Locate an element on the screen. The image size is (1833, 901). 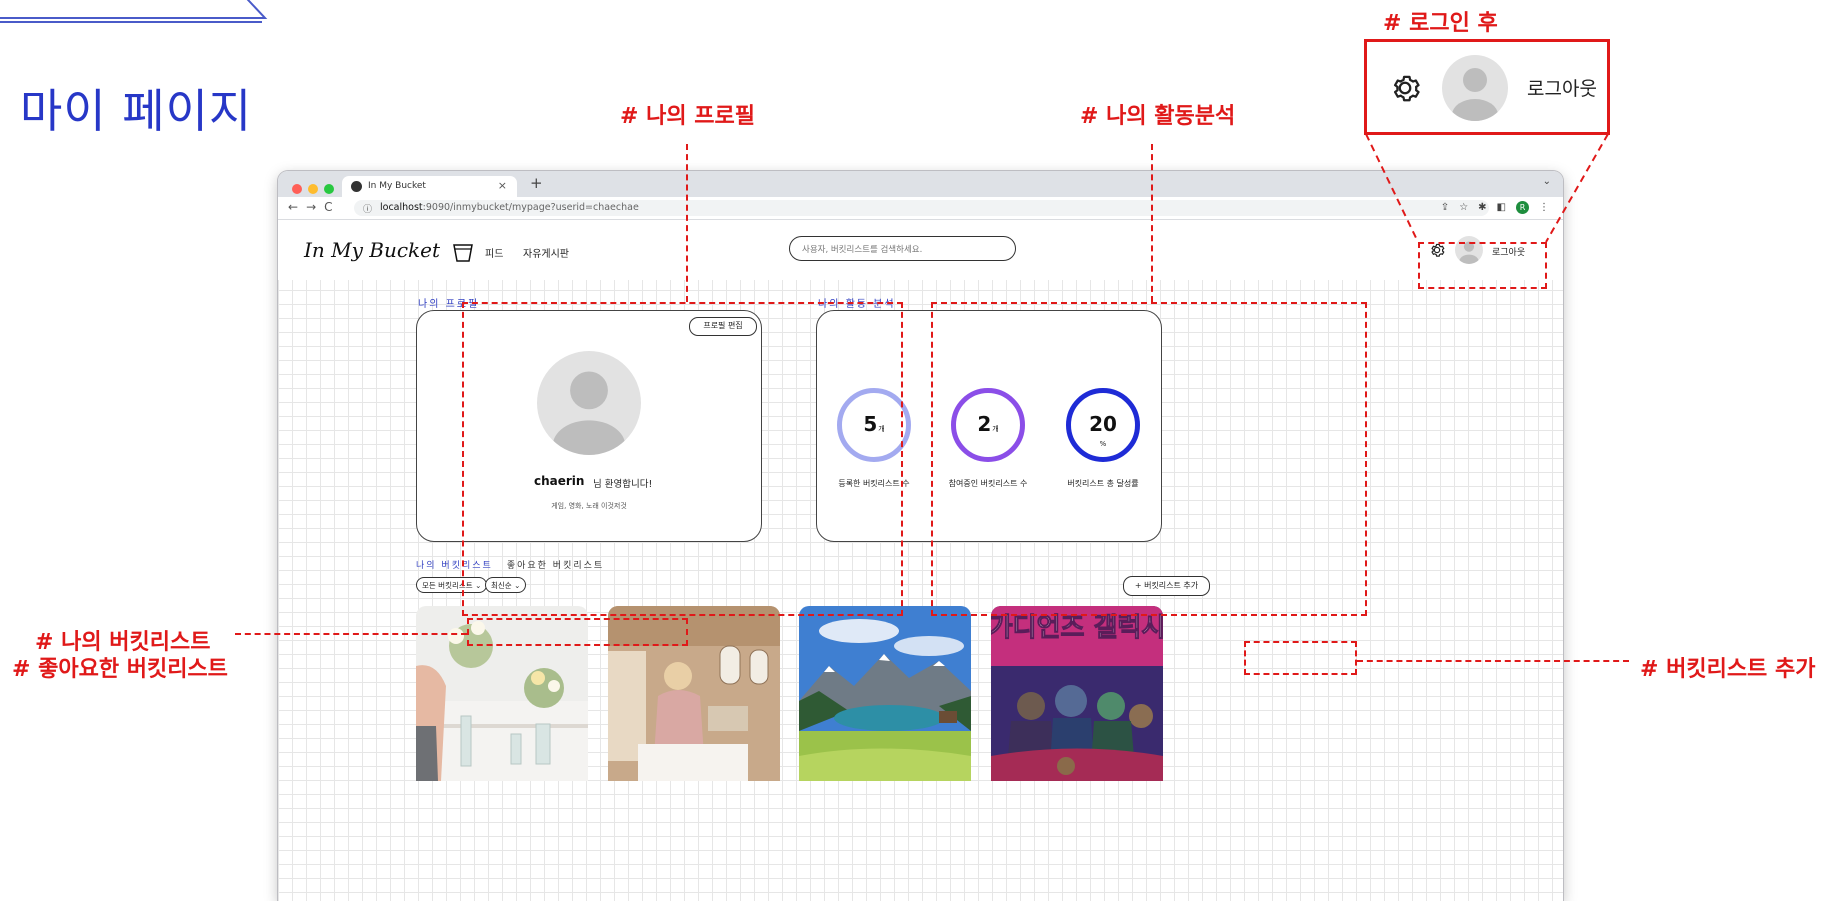
annotation-liked-bucketlist: # 좋아요한 버킷리스트 is located at coordinates (120, 669).